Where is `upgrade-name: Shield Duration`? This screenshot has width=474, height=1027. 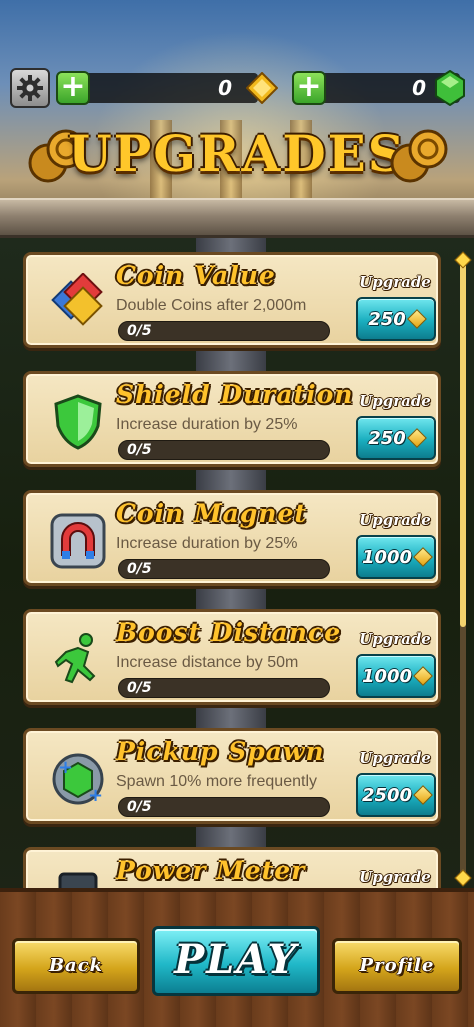 upgrade-name: Shield Duration is located at coordinates (235, 394).